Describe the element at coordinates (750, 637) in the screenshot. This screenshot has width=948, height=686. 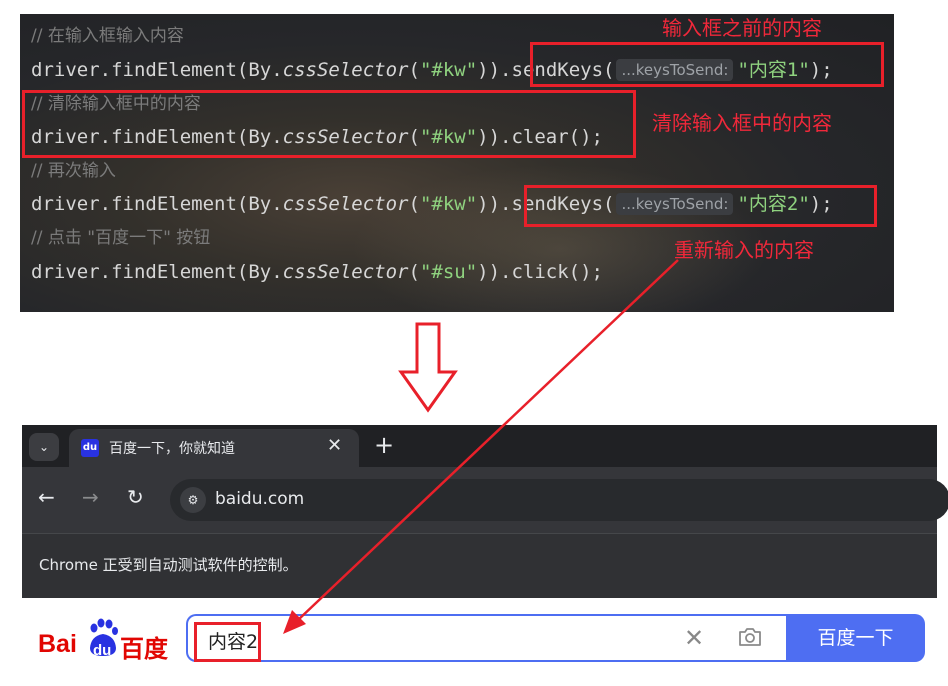
I see `camera-icon` at that location.